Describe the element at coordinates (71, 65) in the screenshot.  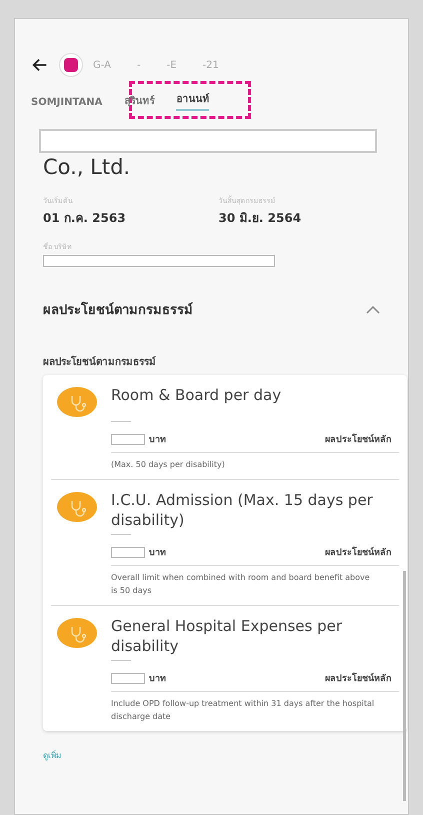
I see `insurer-logo` at that location.